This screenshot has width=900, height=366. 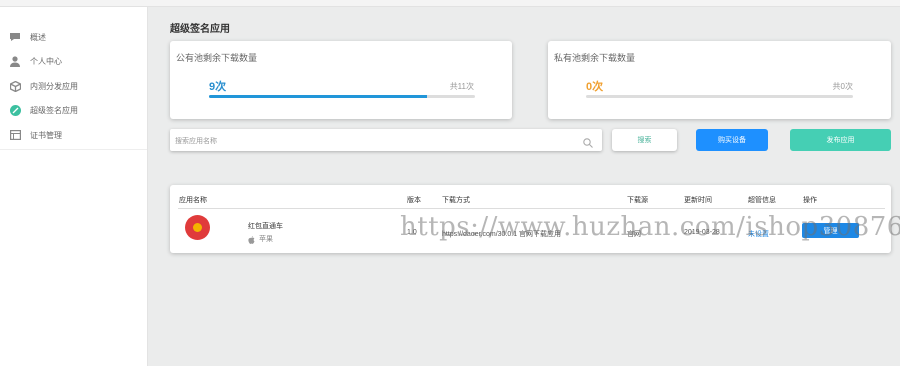 I want to click on chat-icon, so click(x=15, y=37).